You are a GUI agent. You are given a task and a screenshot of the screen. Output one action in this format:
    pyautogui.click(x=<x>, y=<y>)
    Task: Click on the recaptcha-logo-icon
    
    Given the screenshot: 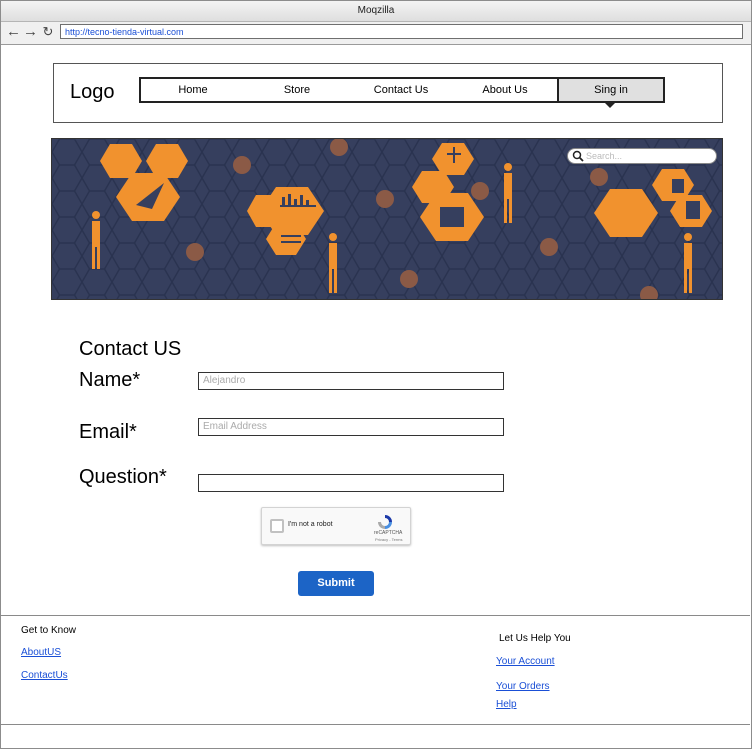 What is the action you would take?
    pyautogui.click(x=385, y=522)
    